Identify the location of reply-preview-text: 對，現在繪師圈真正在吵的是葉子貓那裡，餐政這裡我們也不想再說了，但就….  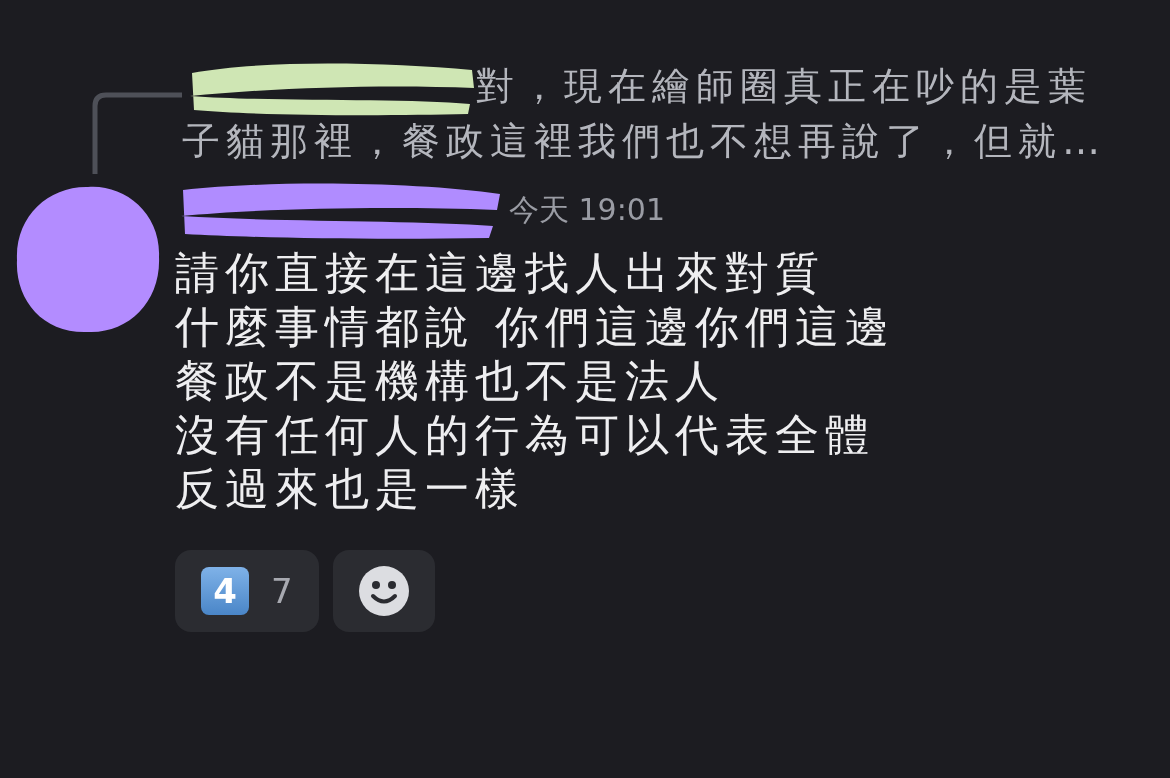
(657, 111).